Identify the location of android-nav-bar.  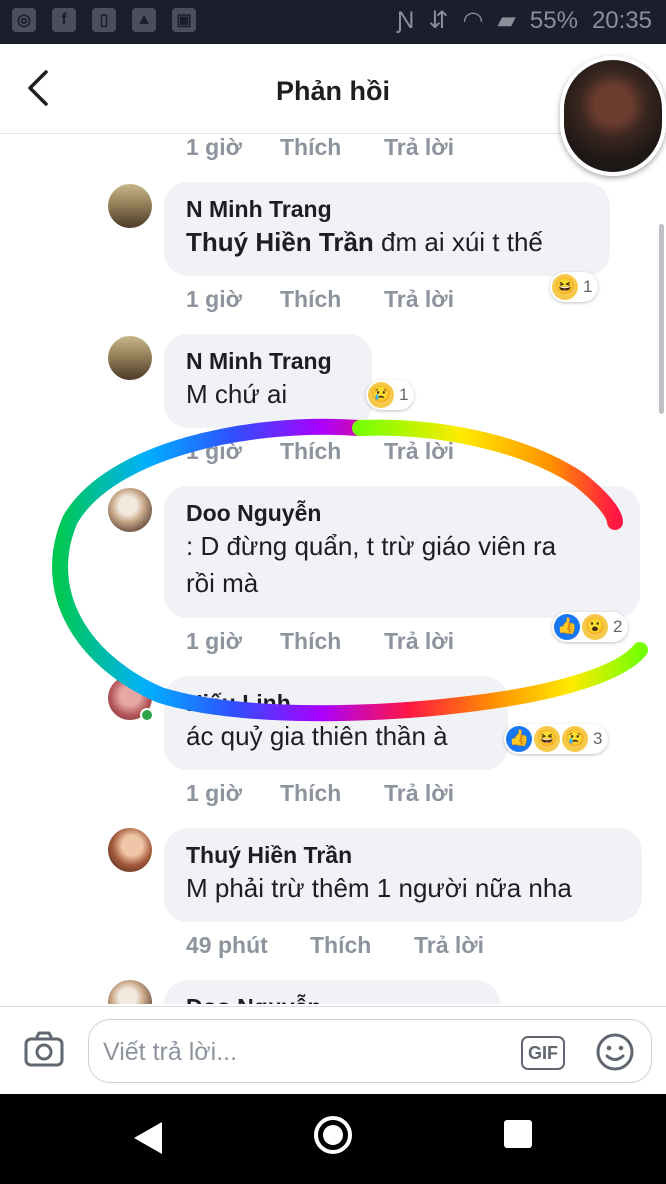
(333, 1139).